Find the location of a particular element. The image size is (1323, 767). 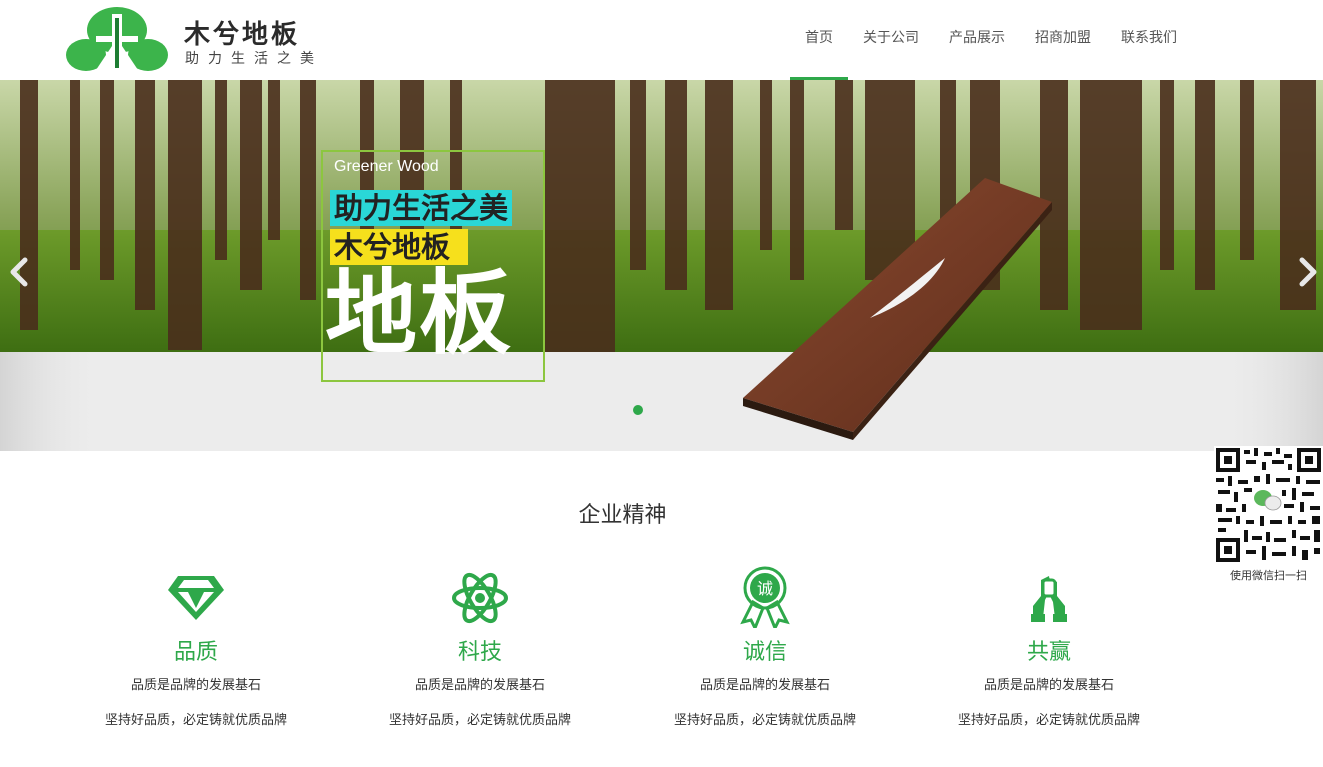

atom-icon is located at coordinates (480, 598).